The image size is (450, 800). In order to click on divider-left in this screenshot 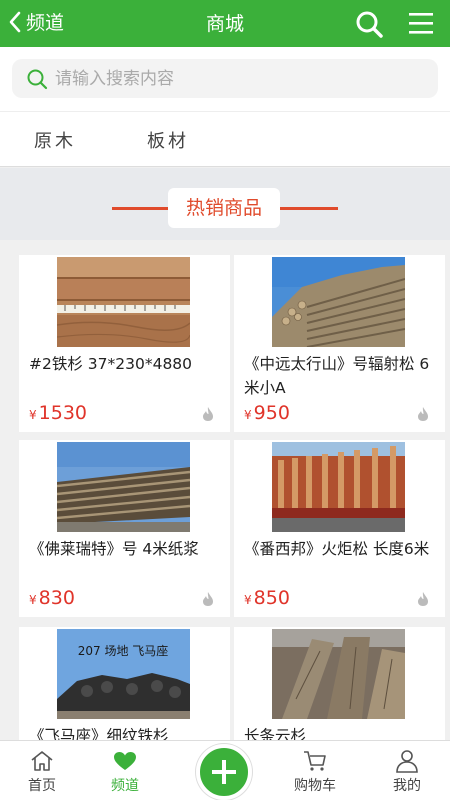, I will do `click(141, 208)`.